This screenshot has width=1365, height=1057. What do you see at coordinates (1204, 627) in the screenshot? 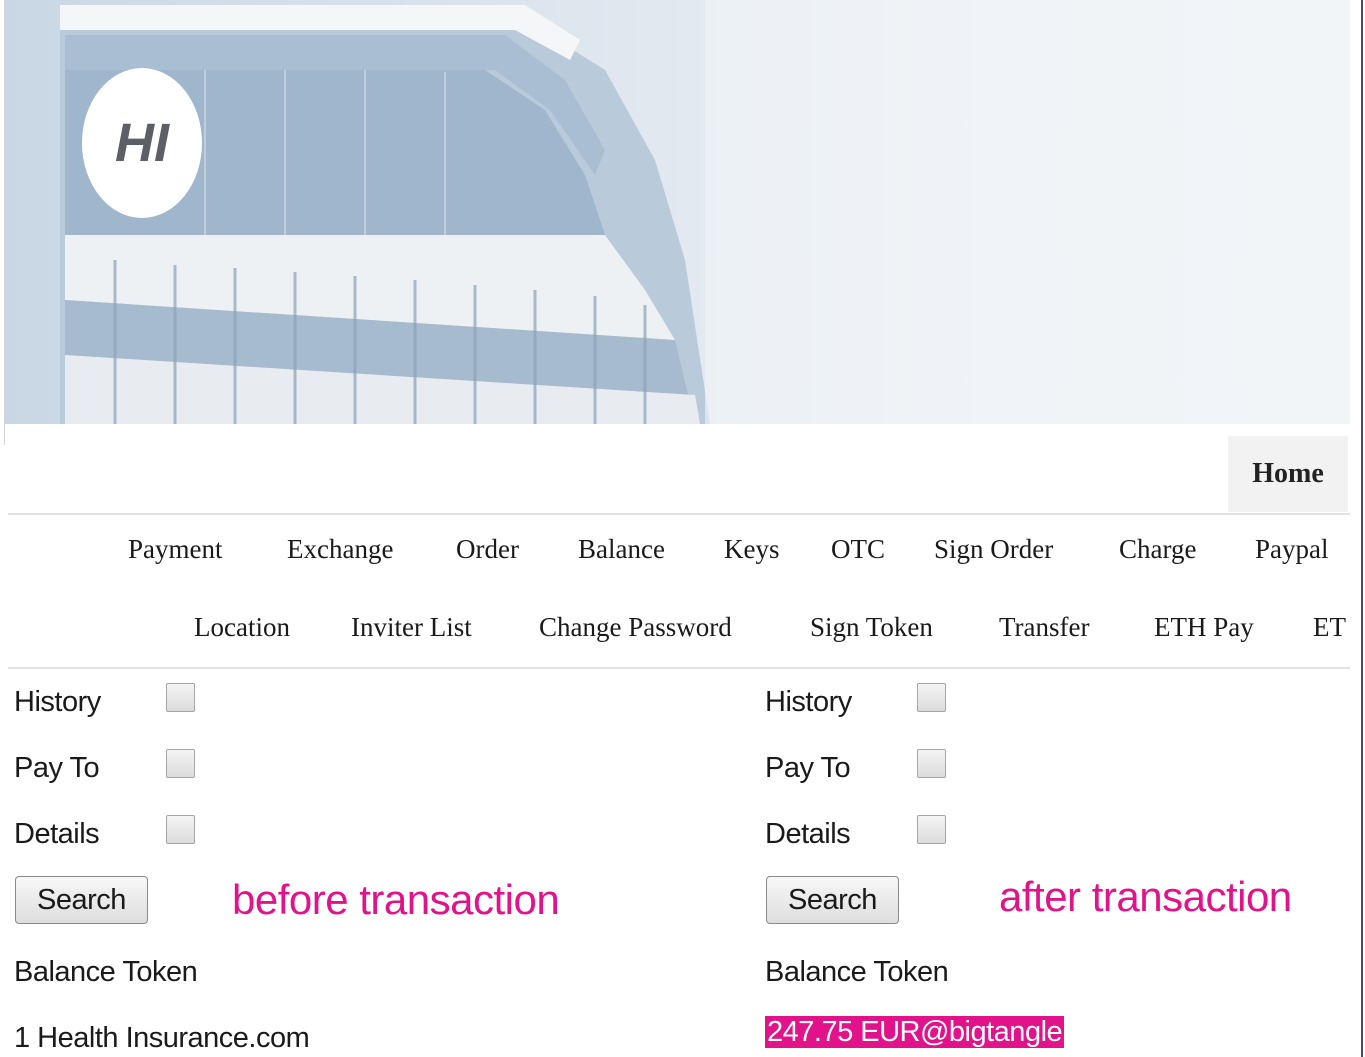
I see `nav-eth-pay: ETH Pay` at bounding box center [1204, 627].